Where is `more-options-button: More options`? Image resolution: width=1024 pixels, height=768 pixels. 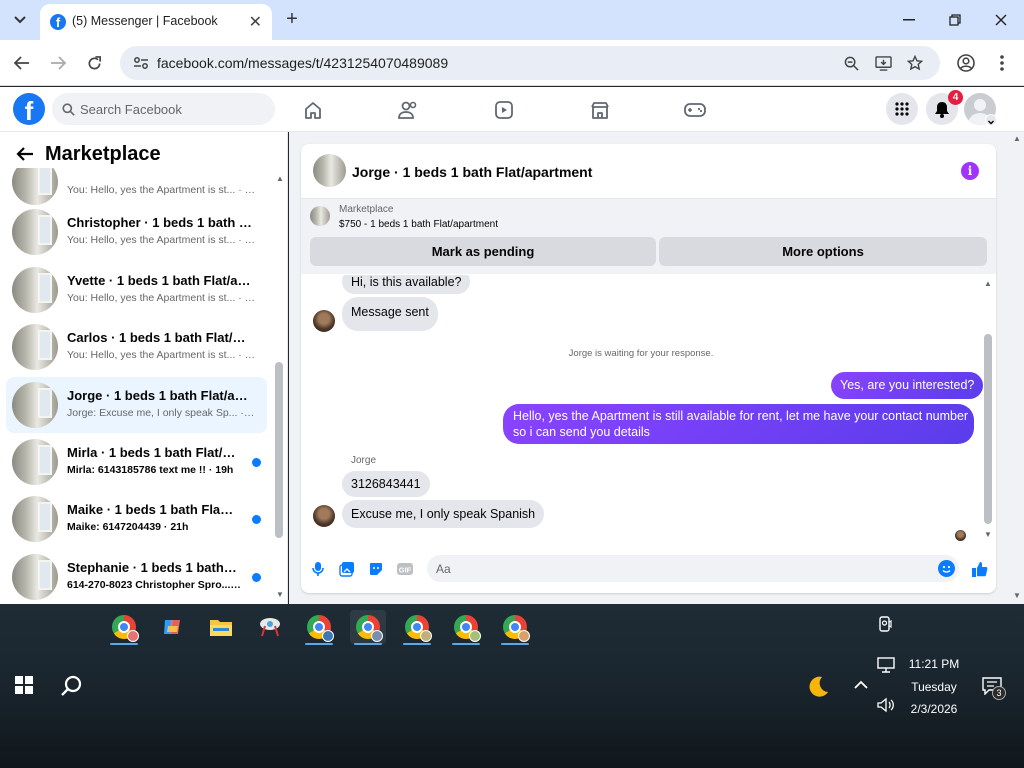 more-options-button: More options is located at coordinates (823, 251).